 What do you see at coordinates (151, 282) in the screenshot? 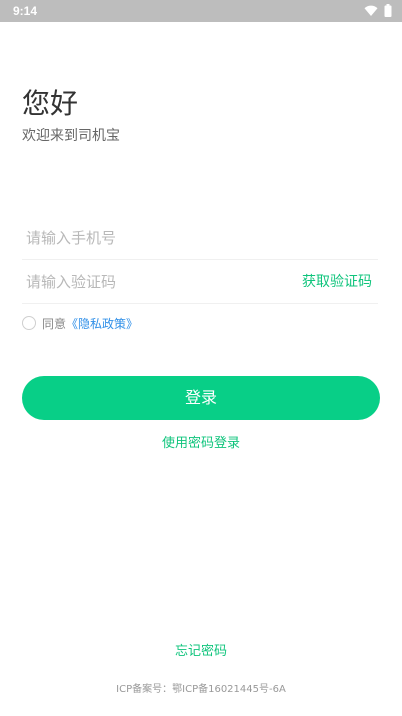
I see `verification-code-input` at bounding box center [151, 282].